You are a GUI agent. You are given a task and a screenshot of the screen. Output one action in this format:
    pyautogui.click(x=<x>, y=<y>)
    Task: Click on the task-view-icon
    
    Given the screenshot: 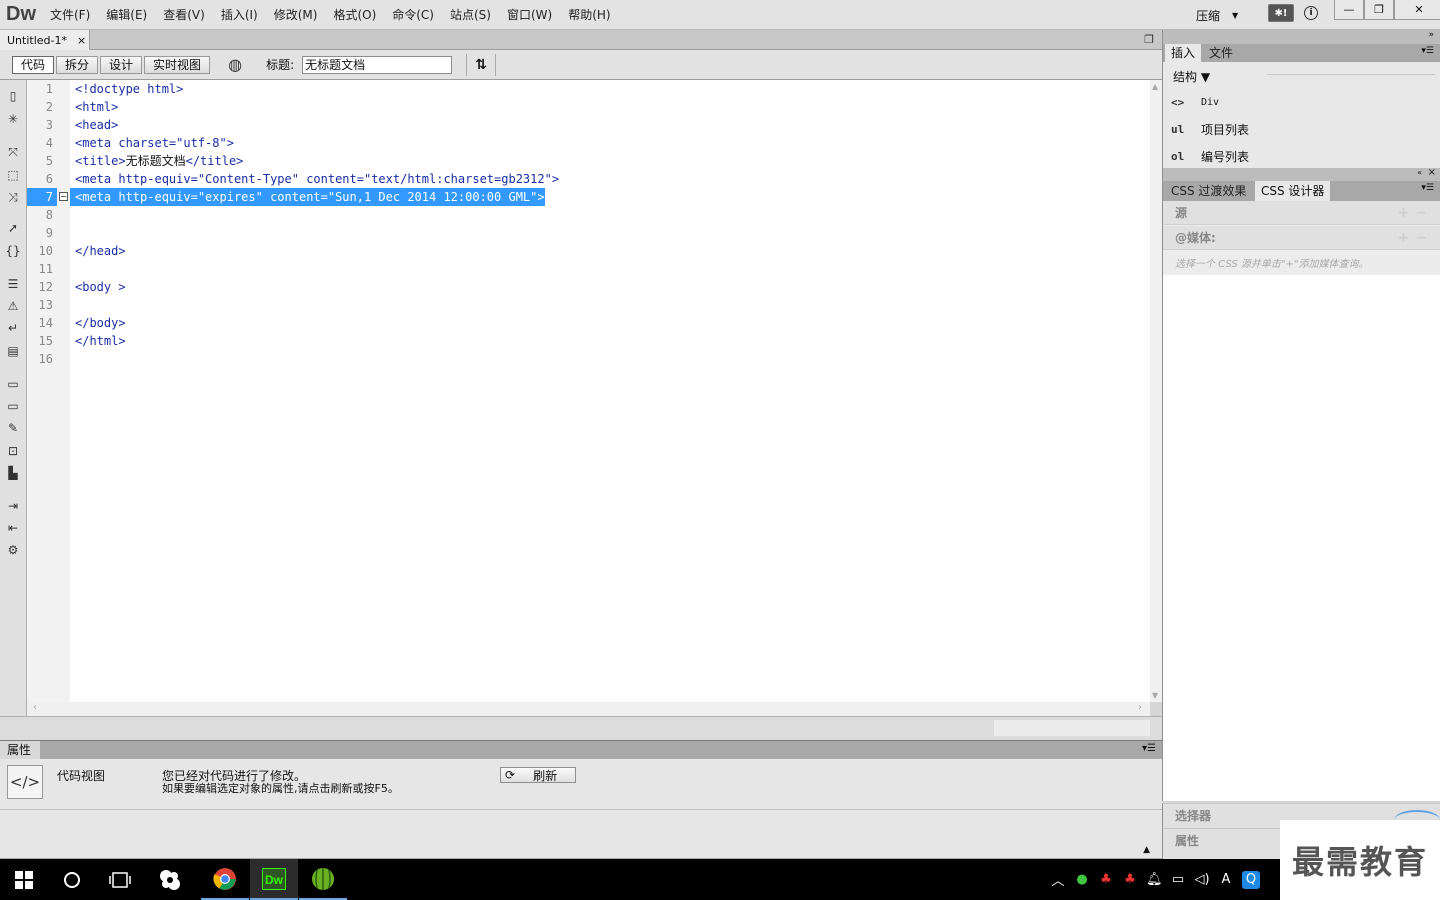 What is the action you would take?
    pyautogui.click(x=120, y=879)
    